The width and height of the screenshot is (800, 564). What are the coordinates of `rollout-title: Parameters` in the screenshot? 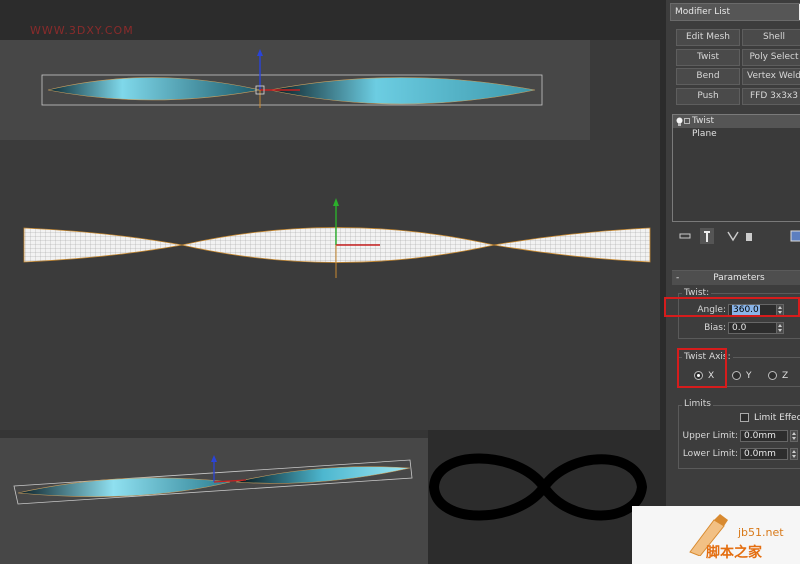 It's located at (739, 278).